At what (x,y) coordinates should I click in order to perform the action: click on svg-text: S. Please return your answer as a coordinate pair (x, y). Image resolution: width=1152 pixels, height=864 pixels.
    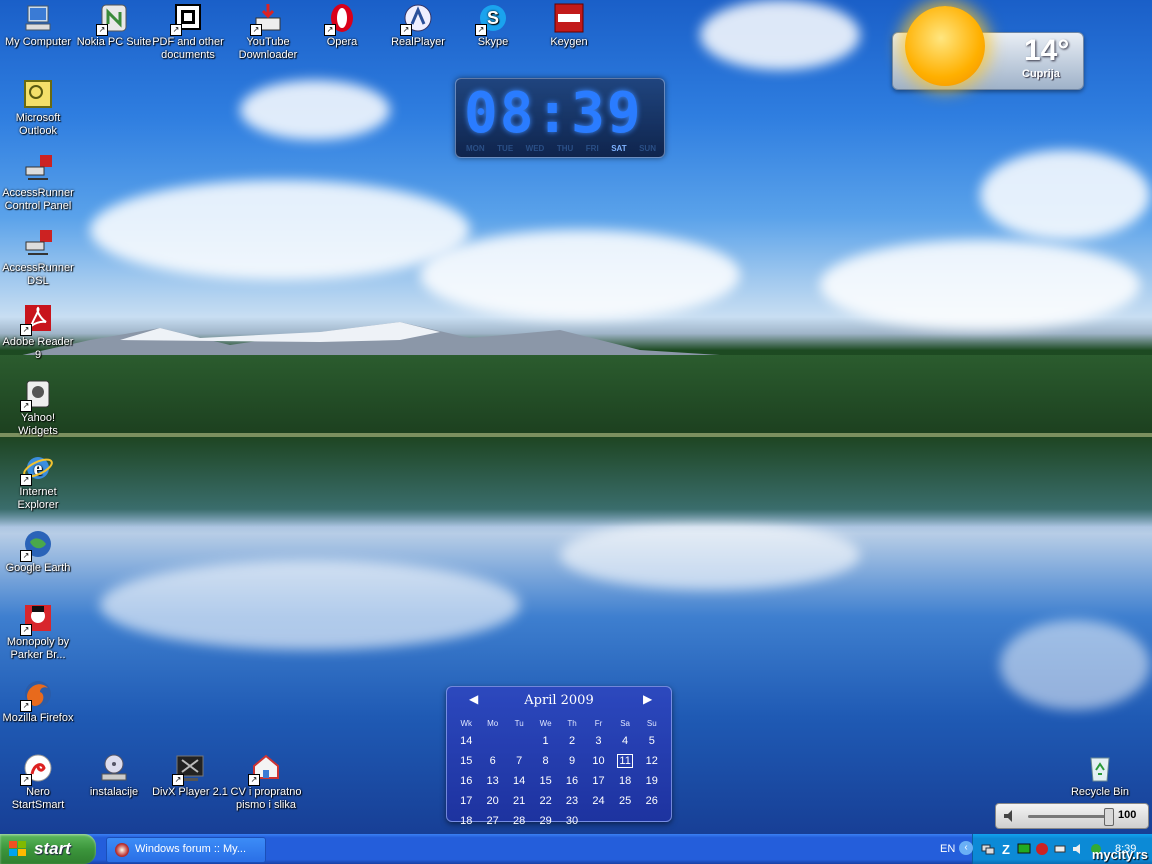
    Looking at the image, I should click on (493, 18).